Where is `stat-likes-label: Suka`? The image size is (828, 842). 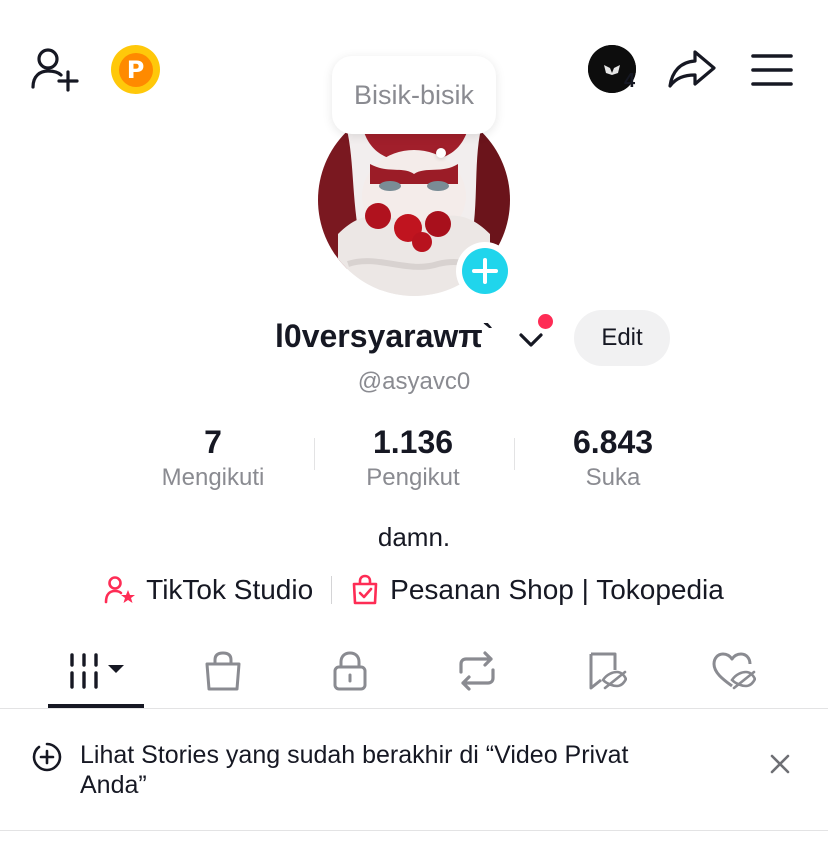 stat-likes-label: Suka is located at coordinates (613, 477).